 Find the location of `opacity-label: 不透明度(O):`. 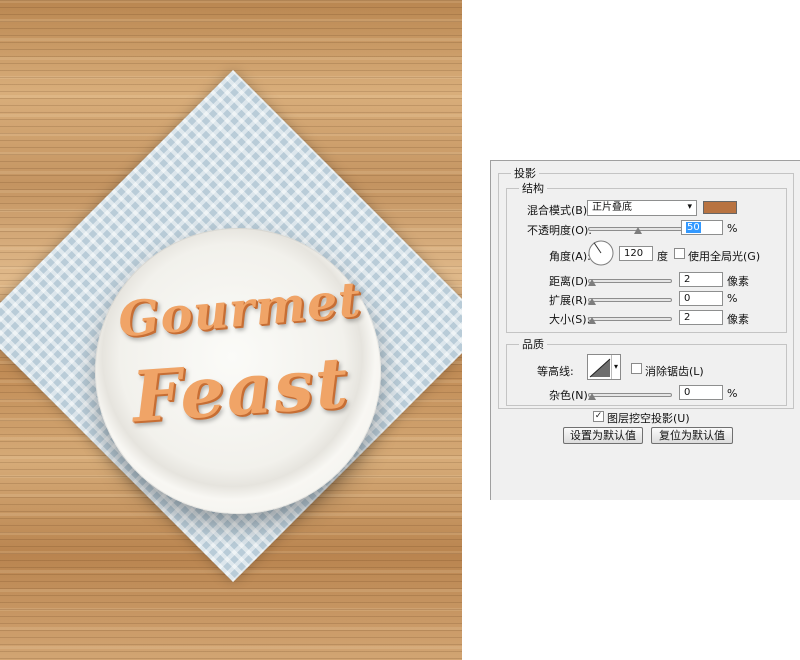

opacity-label: 不透明度(O): is located at coordinates (559, 230).